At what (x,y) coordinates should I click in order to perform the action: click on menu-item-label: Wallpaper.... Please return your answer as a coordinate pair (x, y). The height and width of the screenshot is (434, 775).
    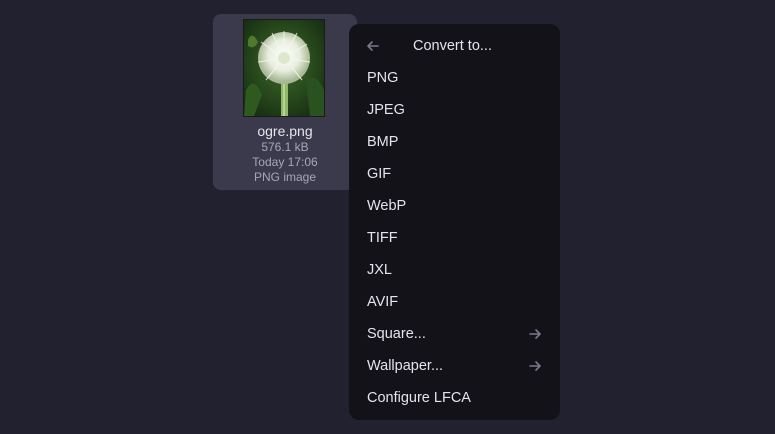
    Looking at the image, I should click on (405, 366).